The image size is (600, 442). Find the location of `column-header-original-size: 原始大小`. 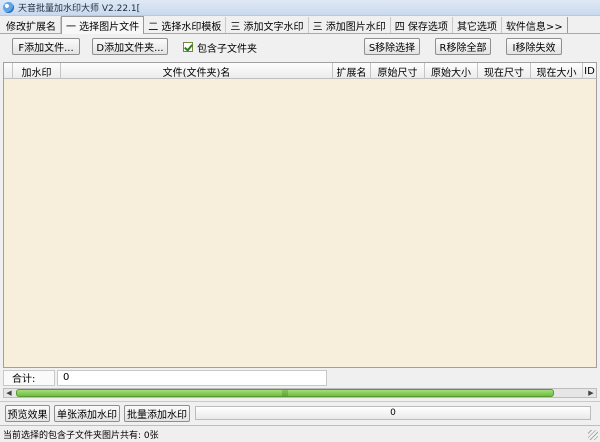

column-header-original-size: 原始大小 is located at coordinates (451, 71).